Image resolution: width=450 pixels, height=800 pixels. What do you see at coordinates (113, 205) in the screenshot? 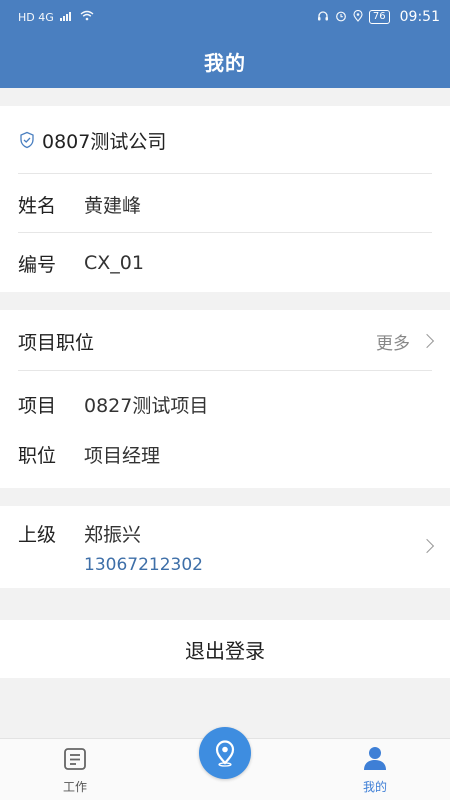
I see `name-value: 黄建峰` at bounding box center [113, 205].